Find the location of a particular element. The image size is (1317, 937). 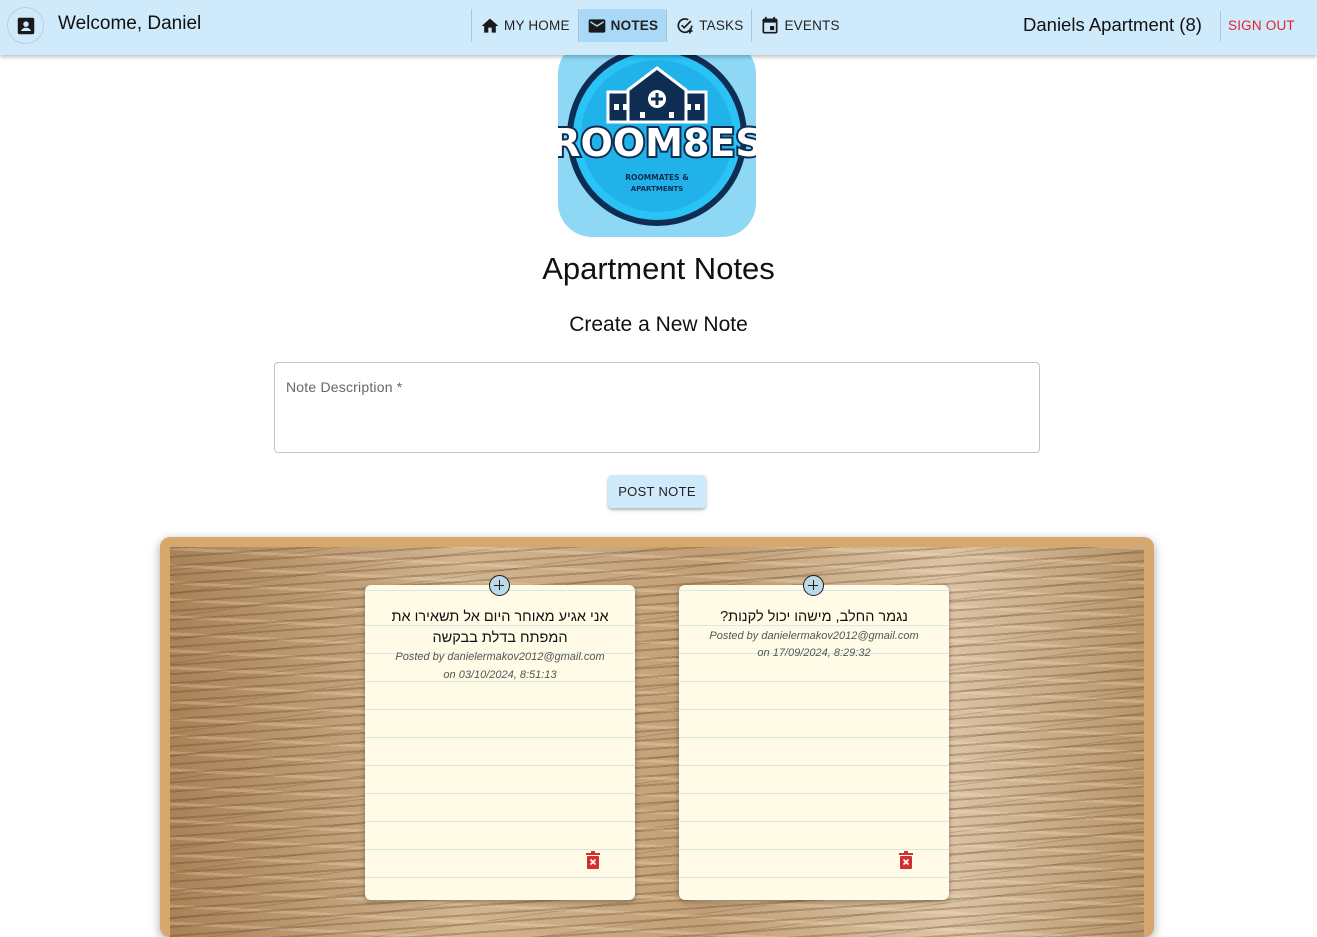

roommates-logo: ROOM8ES ROOMMATES & APARTMENTS is located at coordinates (657, 138).